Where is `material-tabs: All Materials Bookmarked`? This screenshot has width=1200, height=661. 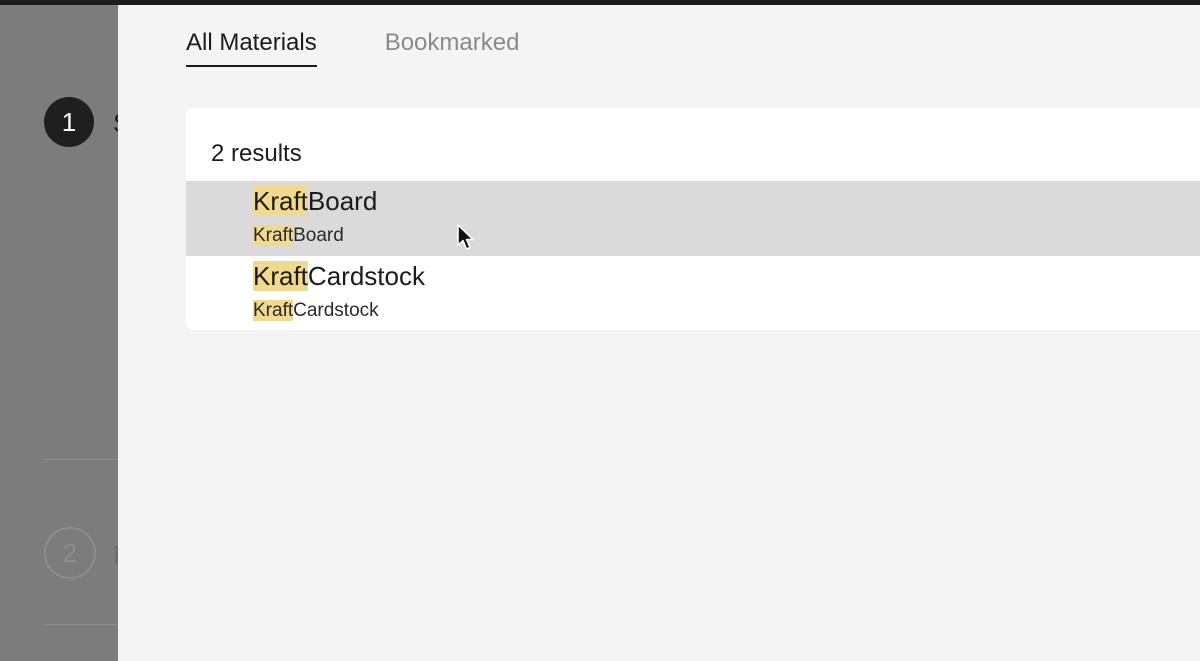
material-tabs: All Materials Bookmarked is located at coordinates (352, 48).